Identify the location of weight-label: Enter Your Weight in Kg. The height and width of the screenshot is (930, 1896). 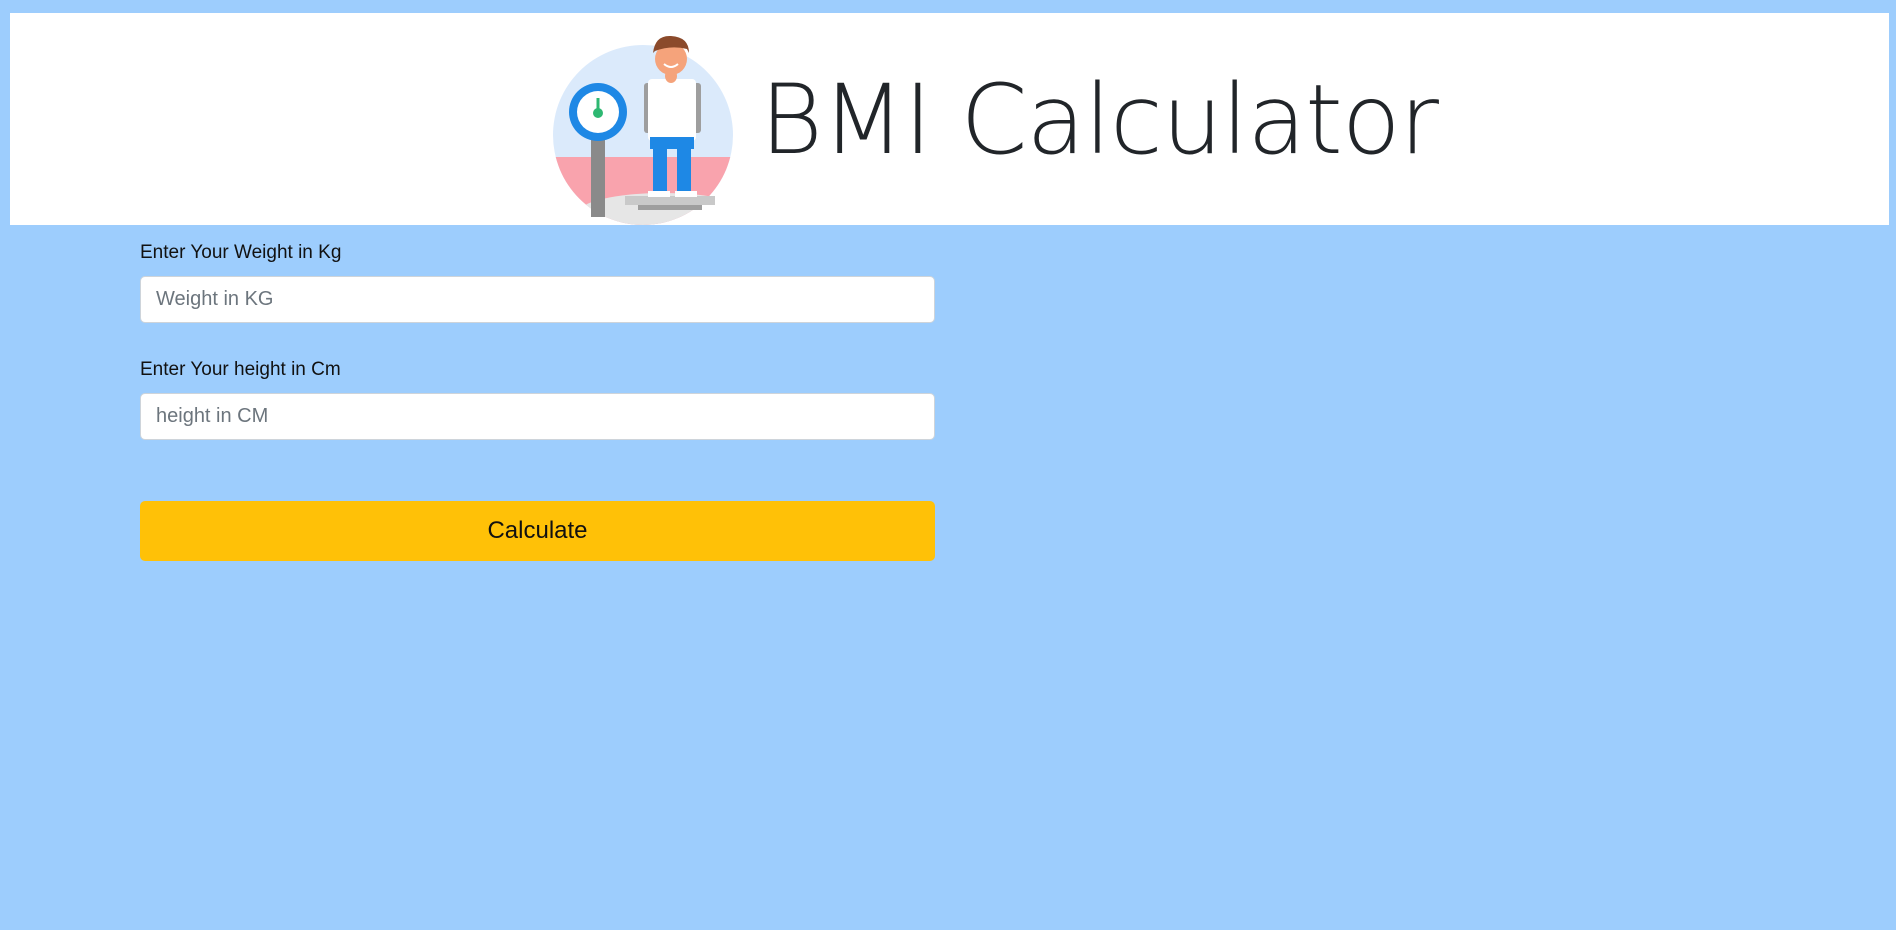
(241, 252).